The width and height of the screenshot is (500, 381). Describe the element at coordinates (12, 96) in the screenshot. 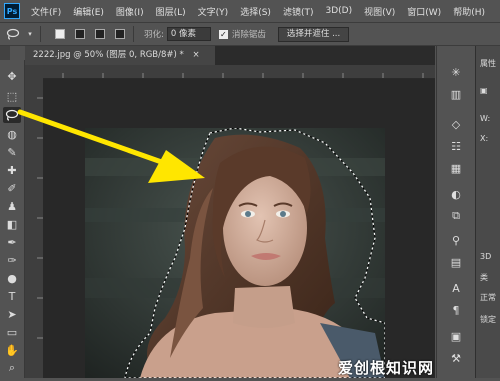

I see `marquee-icon: ⬚` at that location.